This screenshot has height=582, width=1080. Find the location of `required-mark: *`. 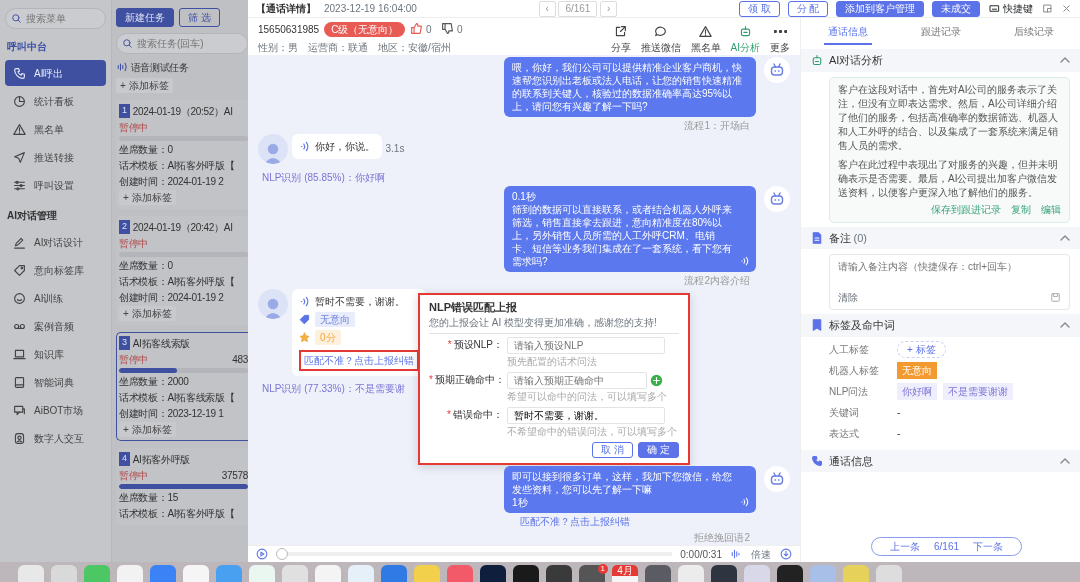

required-mark: * is located at coordinates (449, 414).